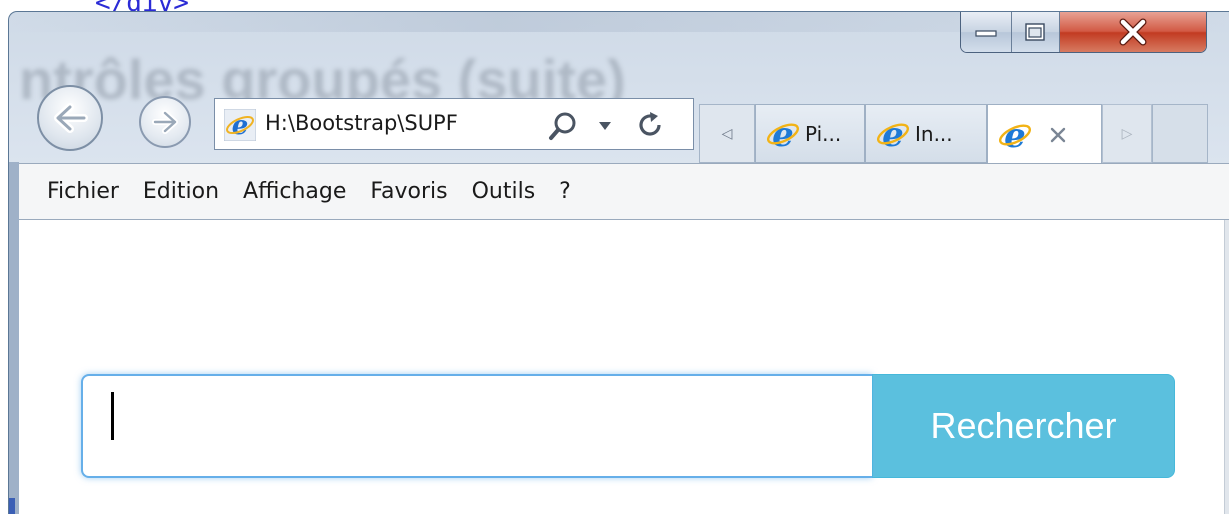  I want to click on menu-help: ?, so click(565, 191).